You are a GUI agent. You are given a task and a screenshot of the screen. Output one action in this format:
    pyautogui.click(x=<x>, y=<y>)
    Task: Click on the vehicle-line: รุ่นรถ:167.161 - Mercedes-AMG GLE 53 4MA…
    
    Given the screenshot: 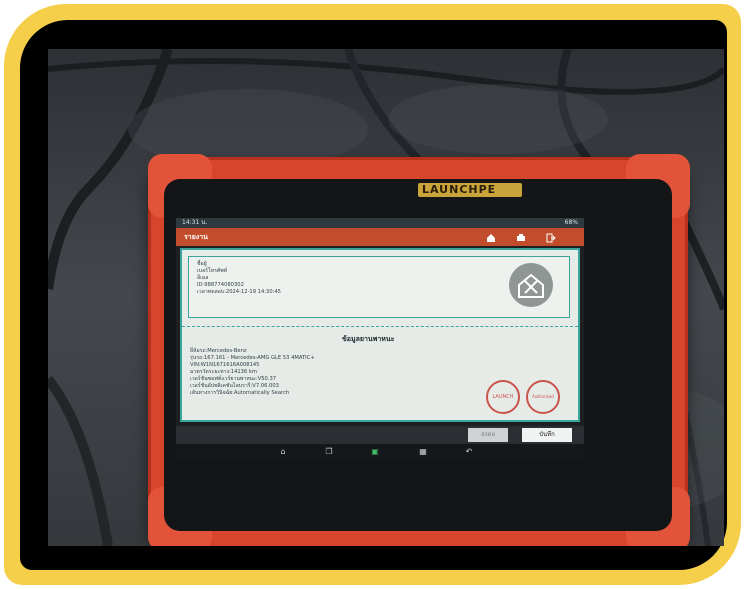 What is the action you would take?
    pyautogui.click(x=252, y=358)
    